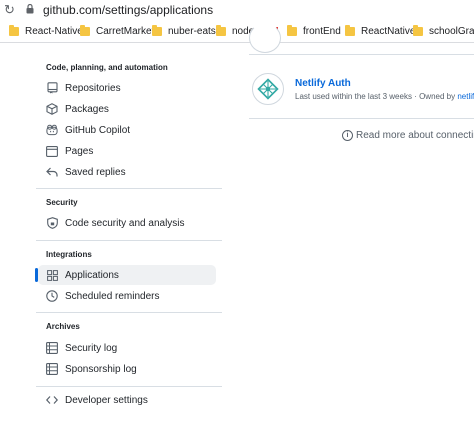  What do you see at coordinates (52, 88) in the screenshot?
I see `repo-icon` at bounding box center [52, 88].